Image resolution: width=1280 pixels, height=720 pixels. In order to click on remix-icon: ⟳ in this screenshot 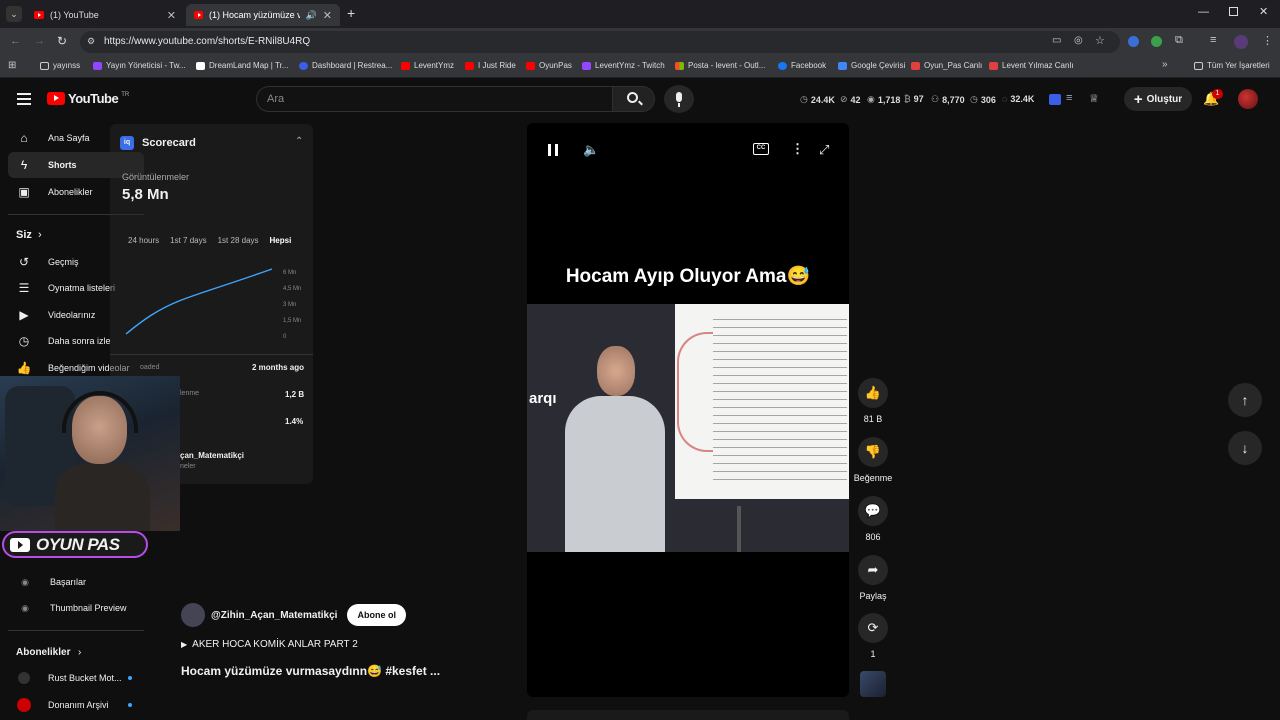, I will do `click(873, 628)`.